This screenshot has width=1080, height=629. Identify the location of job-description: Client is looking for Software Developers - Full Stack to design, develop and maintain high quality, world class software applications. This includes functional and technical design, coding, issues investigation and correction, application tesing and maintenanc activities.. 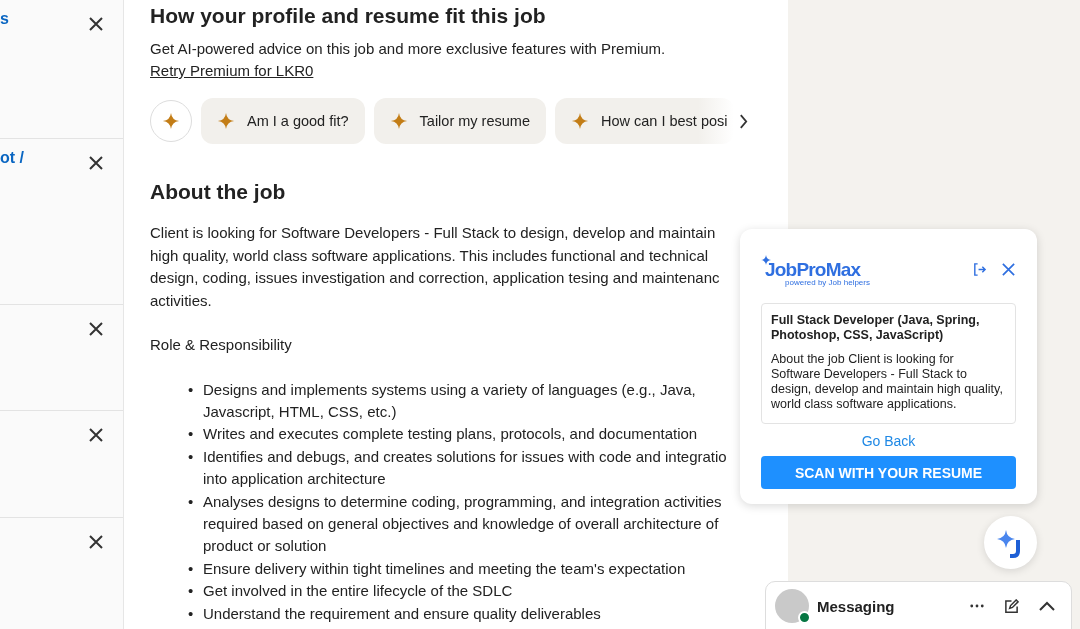
(435, 267).